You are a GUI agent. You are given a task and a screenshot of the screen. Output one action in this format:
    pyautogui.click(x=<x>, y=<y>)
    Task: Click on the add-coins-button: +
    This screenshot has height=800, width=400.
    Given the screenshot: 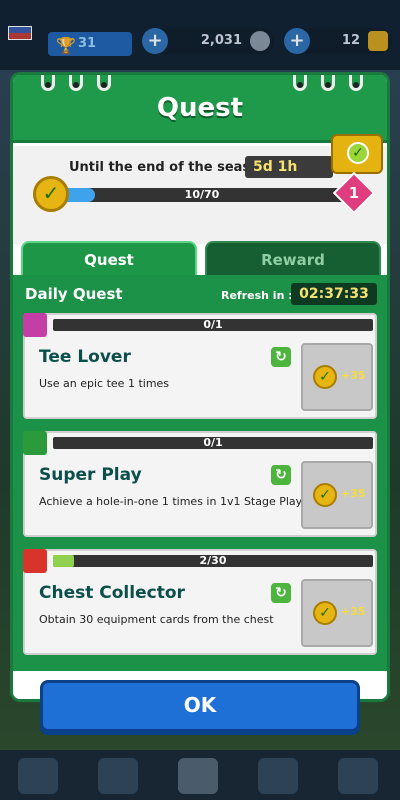 What is the action you would take?
    pyautogui.click(x=155, y=41)
    